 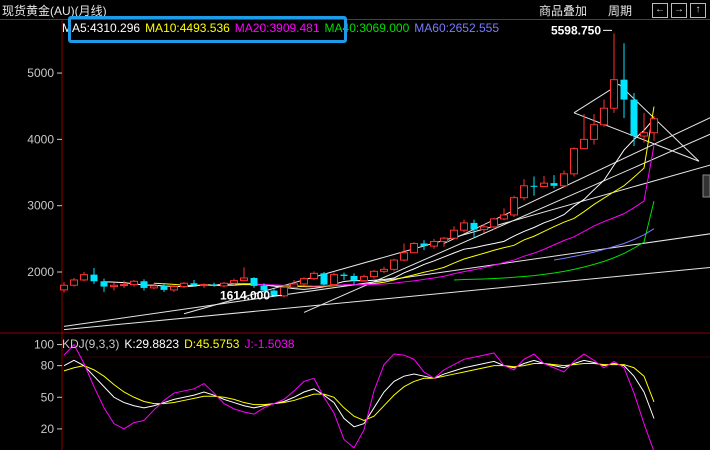 What do you see at coordinates (456, 28) in the screenshot?
I see `ma60-label: MA60:2652.555` at bounding box center [456, 28].